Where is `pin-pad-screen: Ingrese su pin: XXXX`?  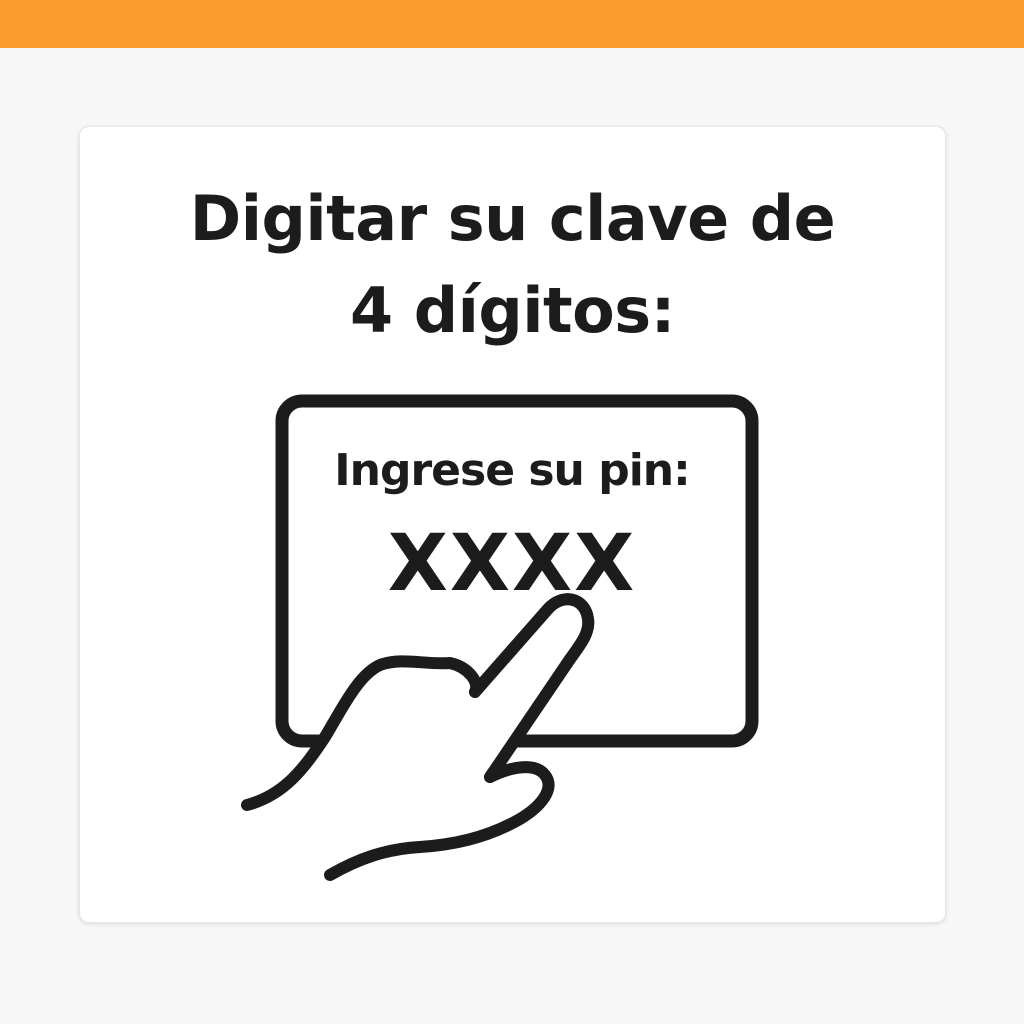 pin-pad-screen: Ingrese su pin: XXXX is located at coordinates (512, 566).